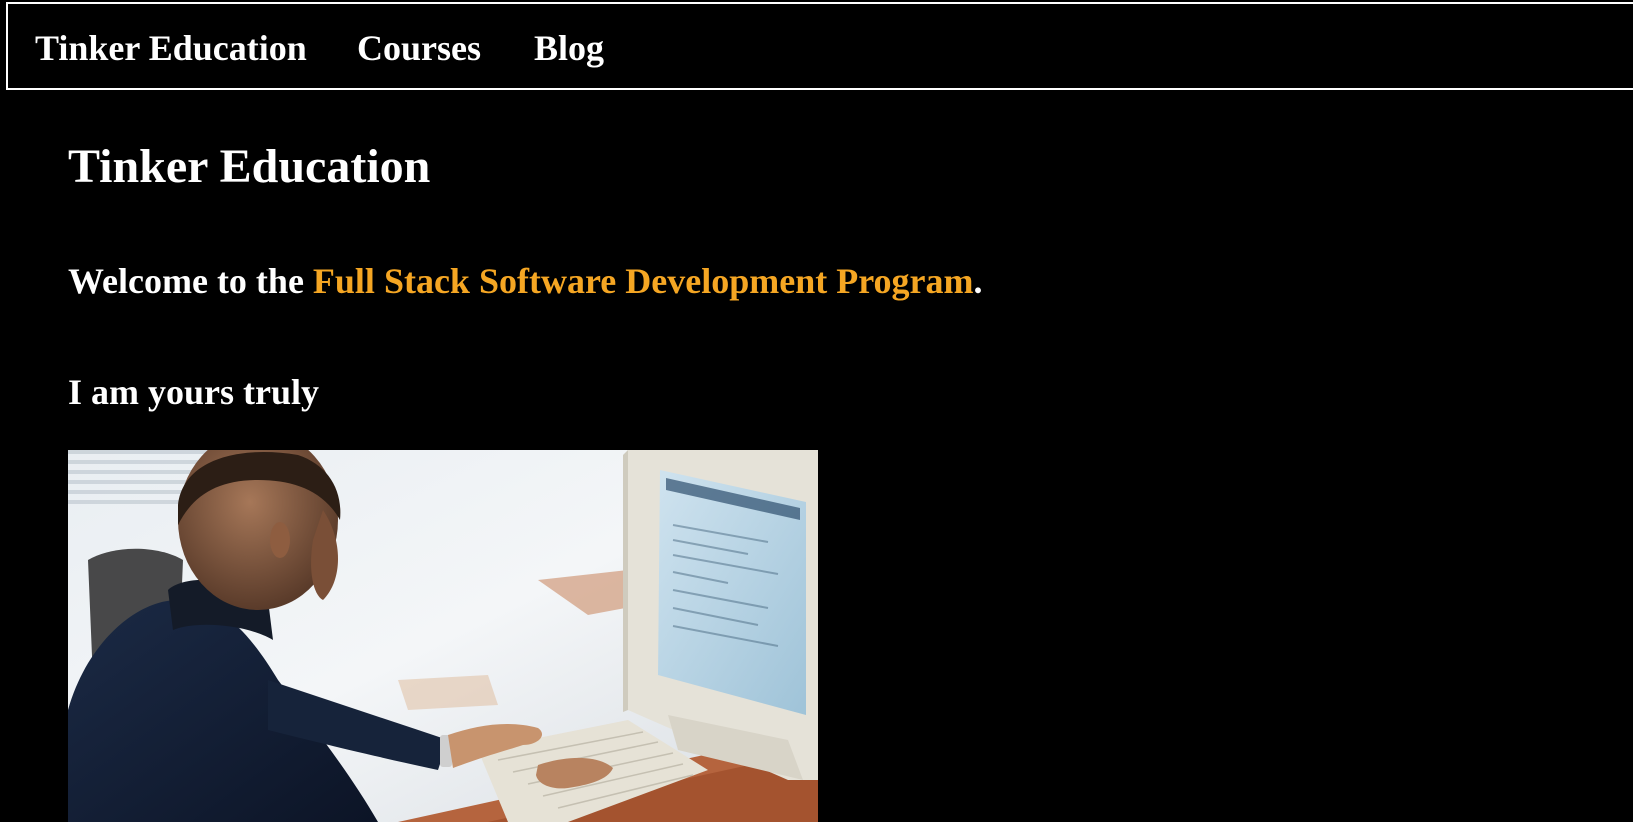 Image resolution: width=1633 pixels, height=822 pixels. I want to click on subtitle-heading: I am yours truly, so click(193, 392).